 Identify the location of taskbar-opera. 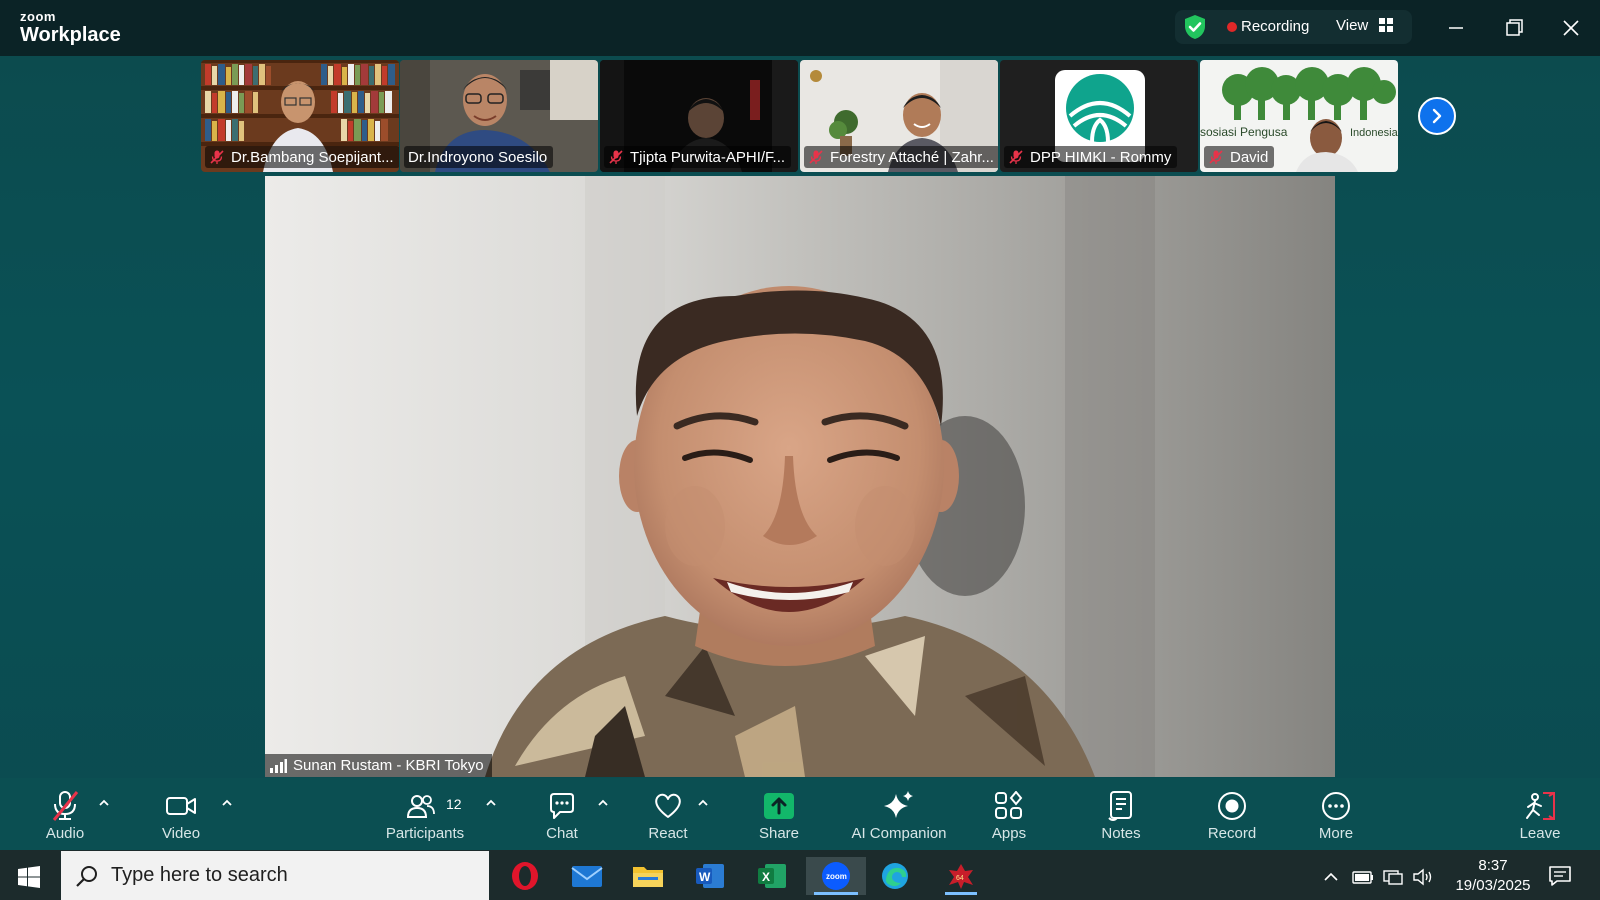
(525, 876).